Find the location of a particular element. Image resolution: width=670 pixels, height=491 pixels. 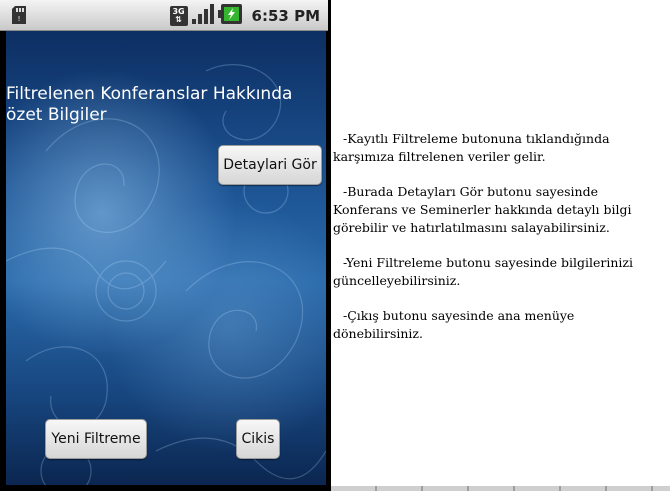

network-3g-icon: 3G ⇅ is located at coordinates (178, 16).